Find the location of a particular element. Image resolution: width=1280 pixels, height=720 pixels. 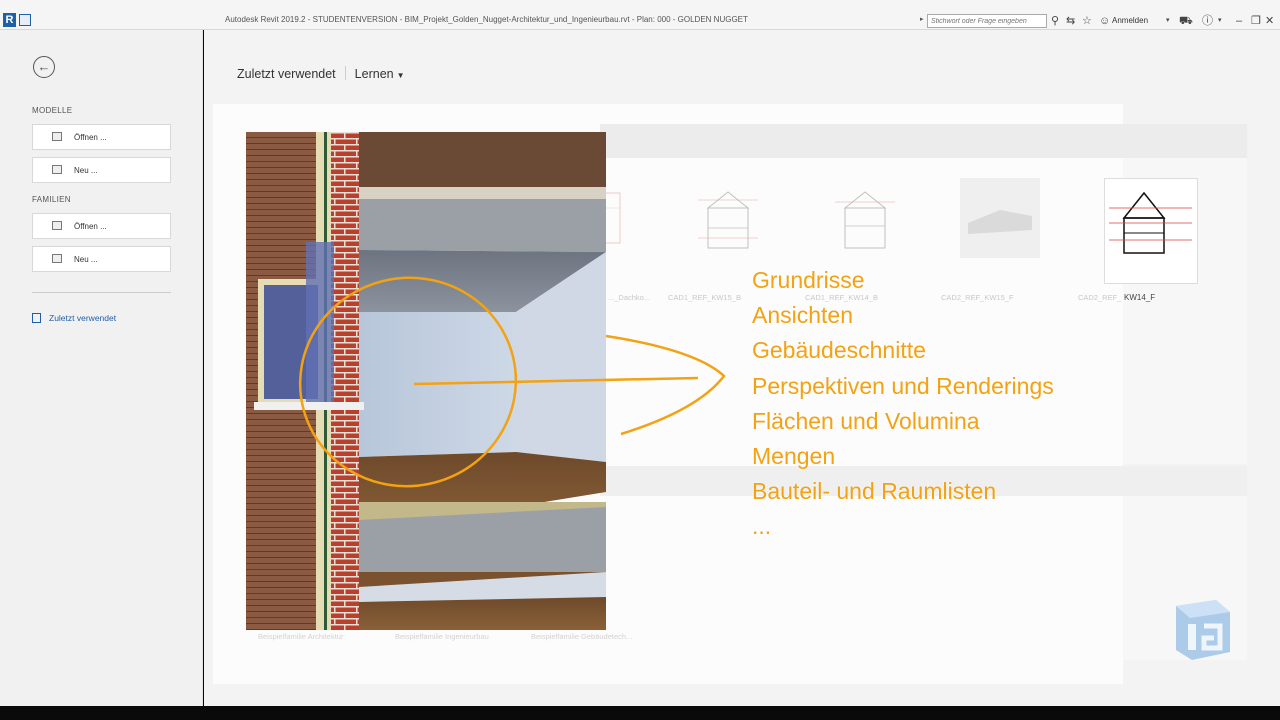

revit-logo: R is located at coordinates (9, 20).